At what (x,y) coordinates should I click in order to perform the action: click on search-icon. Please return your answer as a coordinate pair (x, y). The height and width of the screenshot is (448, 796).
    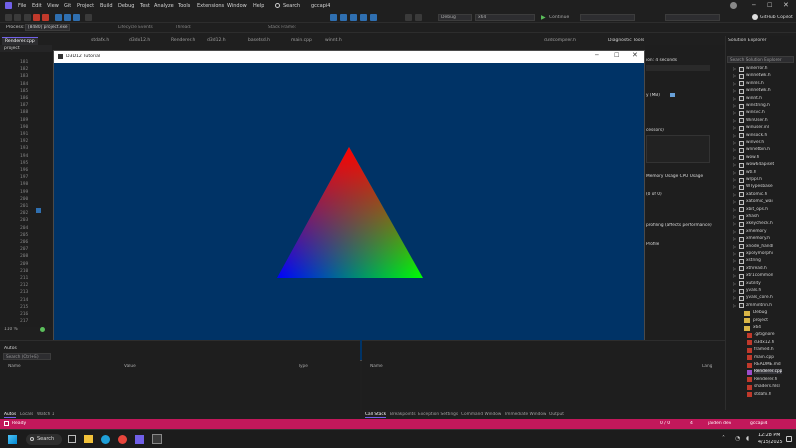
    Looking at the image, I should click on (277, 5).